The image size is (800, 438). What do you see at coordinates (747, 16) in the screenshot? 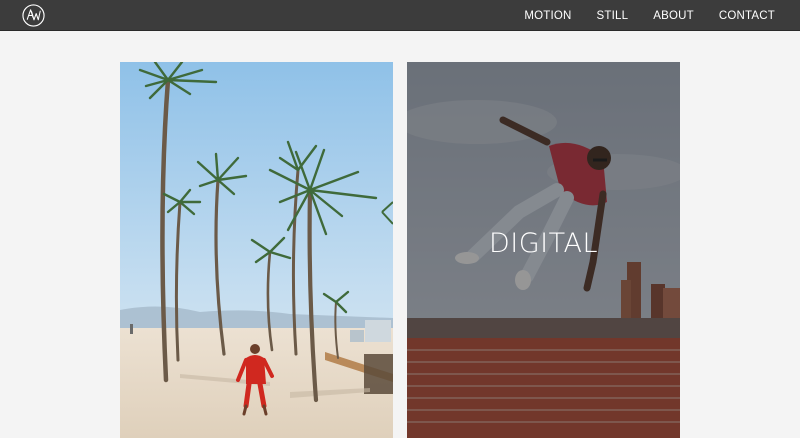
I see `nav-link-contact: CONTACT` at bounding box center [747, 16].